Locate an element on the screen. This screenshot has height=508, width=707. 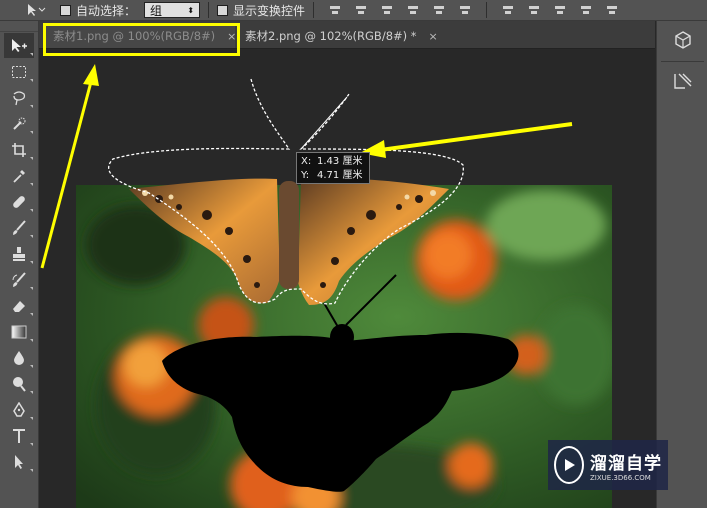
marquee-tool-icon is located at coordinates (19, 71).